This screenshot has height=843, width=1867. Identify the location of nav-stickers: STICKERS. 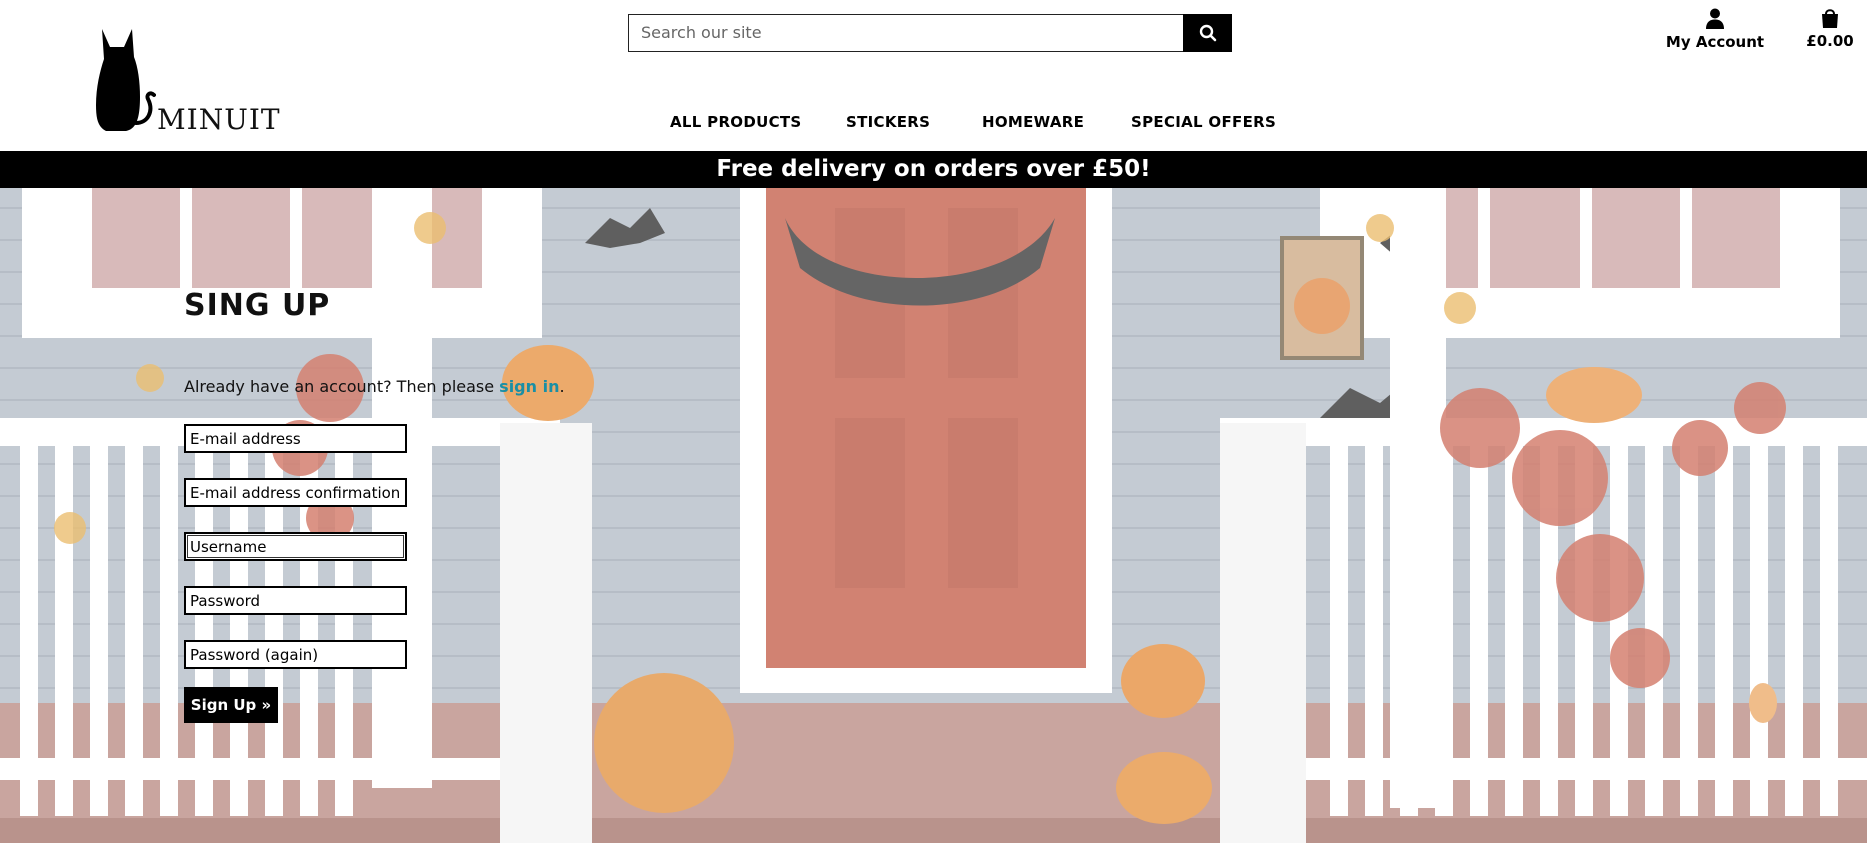
(888, 122).